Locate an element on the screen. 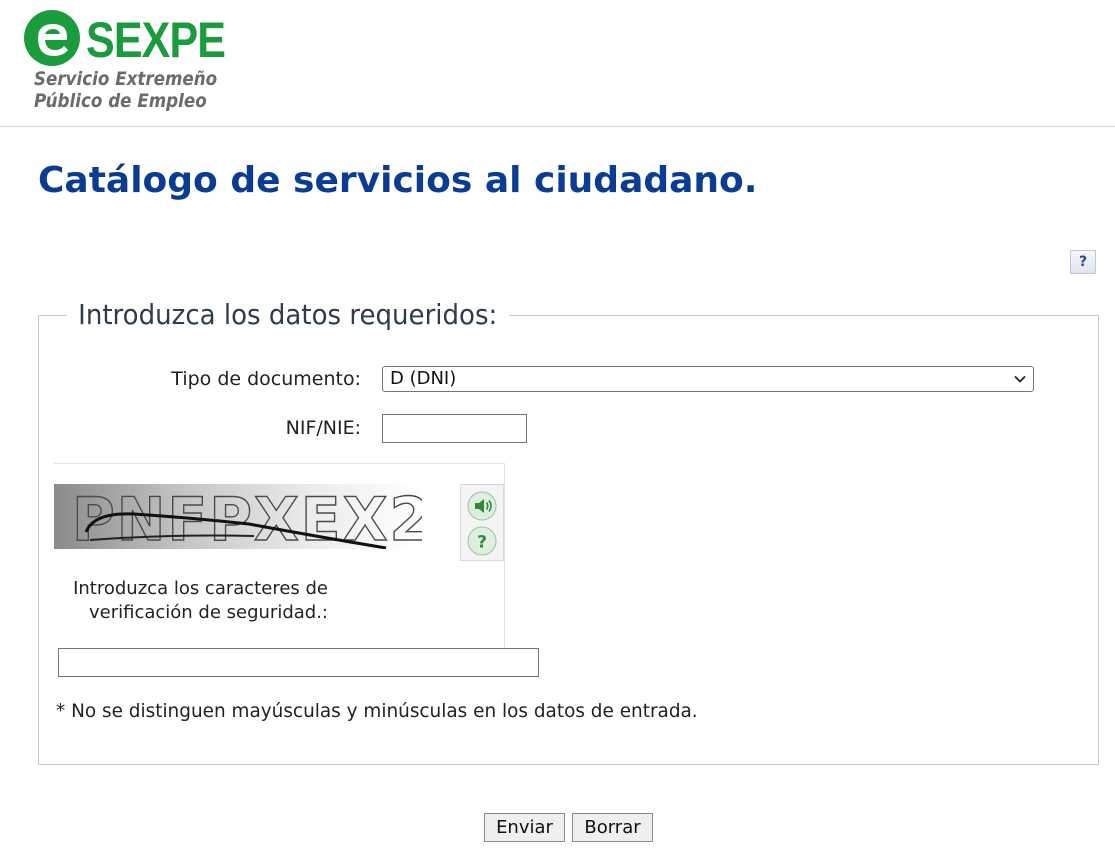 This screenshot has height=851, width=1115. e-logo-icon is located at coordinates (52, 38).